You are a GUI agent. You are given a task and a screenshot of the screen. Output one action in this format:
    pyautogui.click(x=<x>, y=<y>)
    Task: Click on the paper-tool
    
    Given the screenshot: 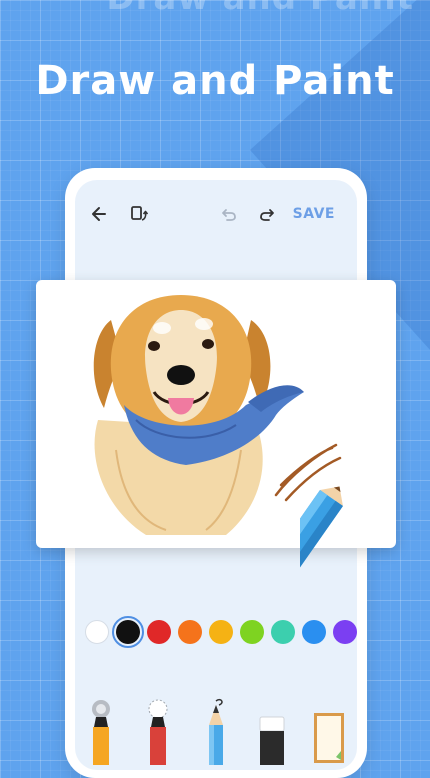 What is the action you would take?
    pyautogui.click(x=329, y=731)
    